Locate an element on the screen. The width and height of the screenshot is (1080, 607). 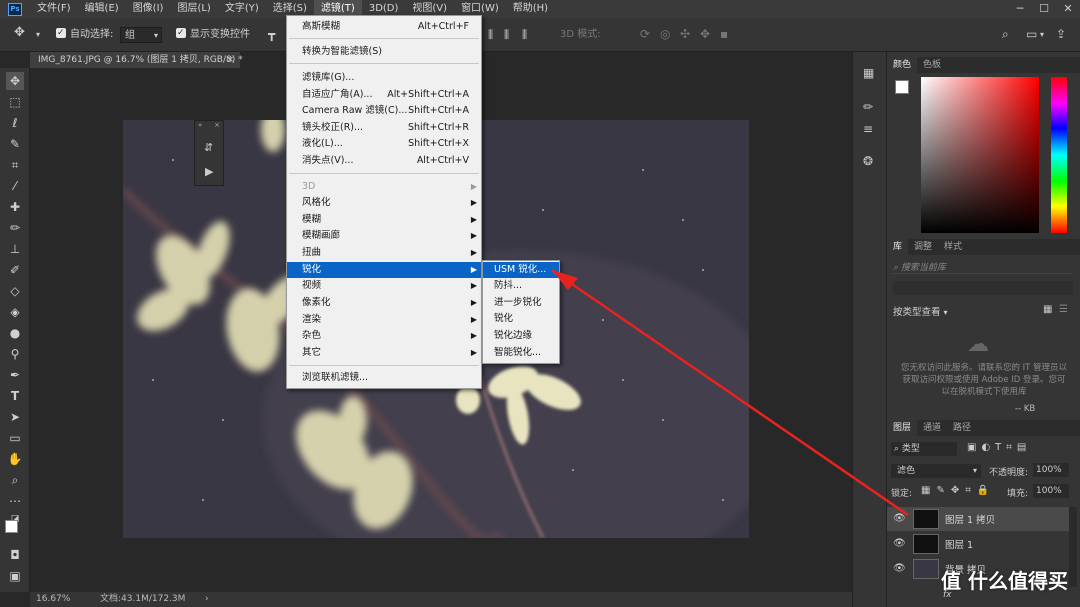
tab-swatches: 色板 is located at coordinates (932, 65).